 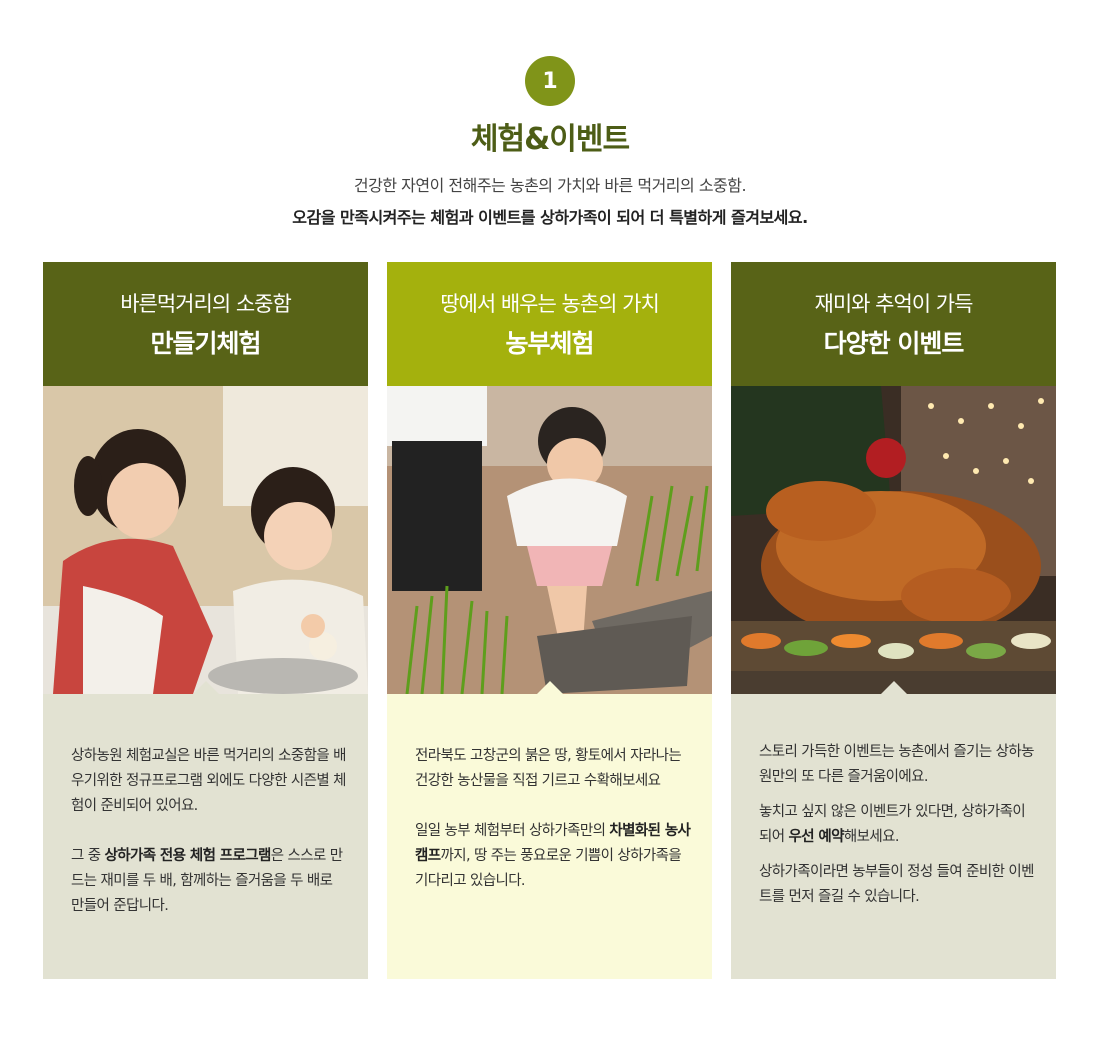 I want to click on card-paragraph: 놓치고 싶지 않은 이벤트가 있다면, 상하가족이 되어 우선 예약해보세요., so click(x=897, y=825).